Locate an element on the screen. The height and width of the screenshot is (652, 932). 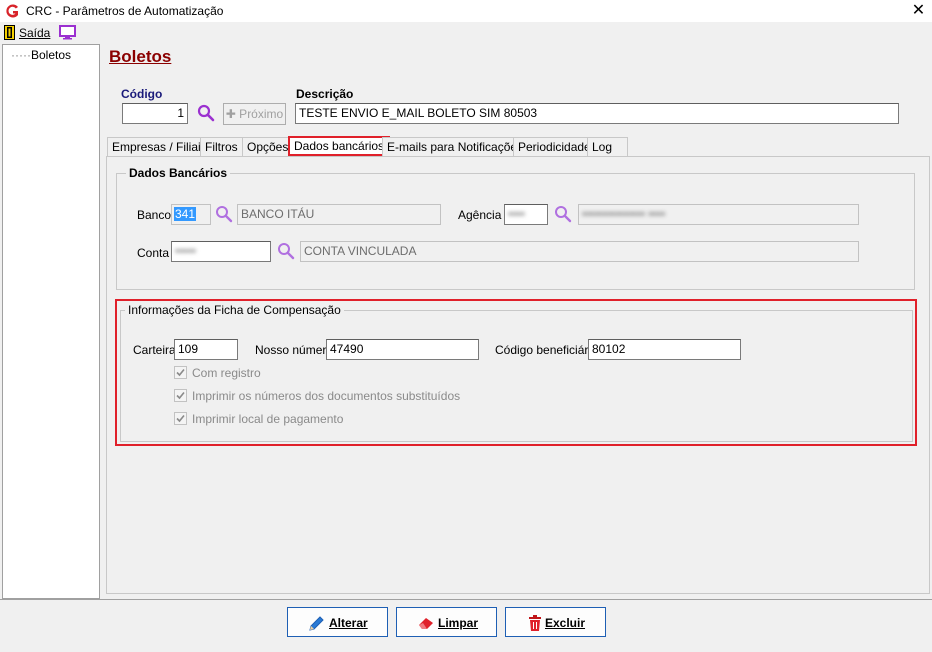
menu-exit-label: Saída is located at coordinates (35, 33).